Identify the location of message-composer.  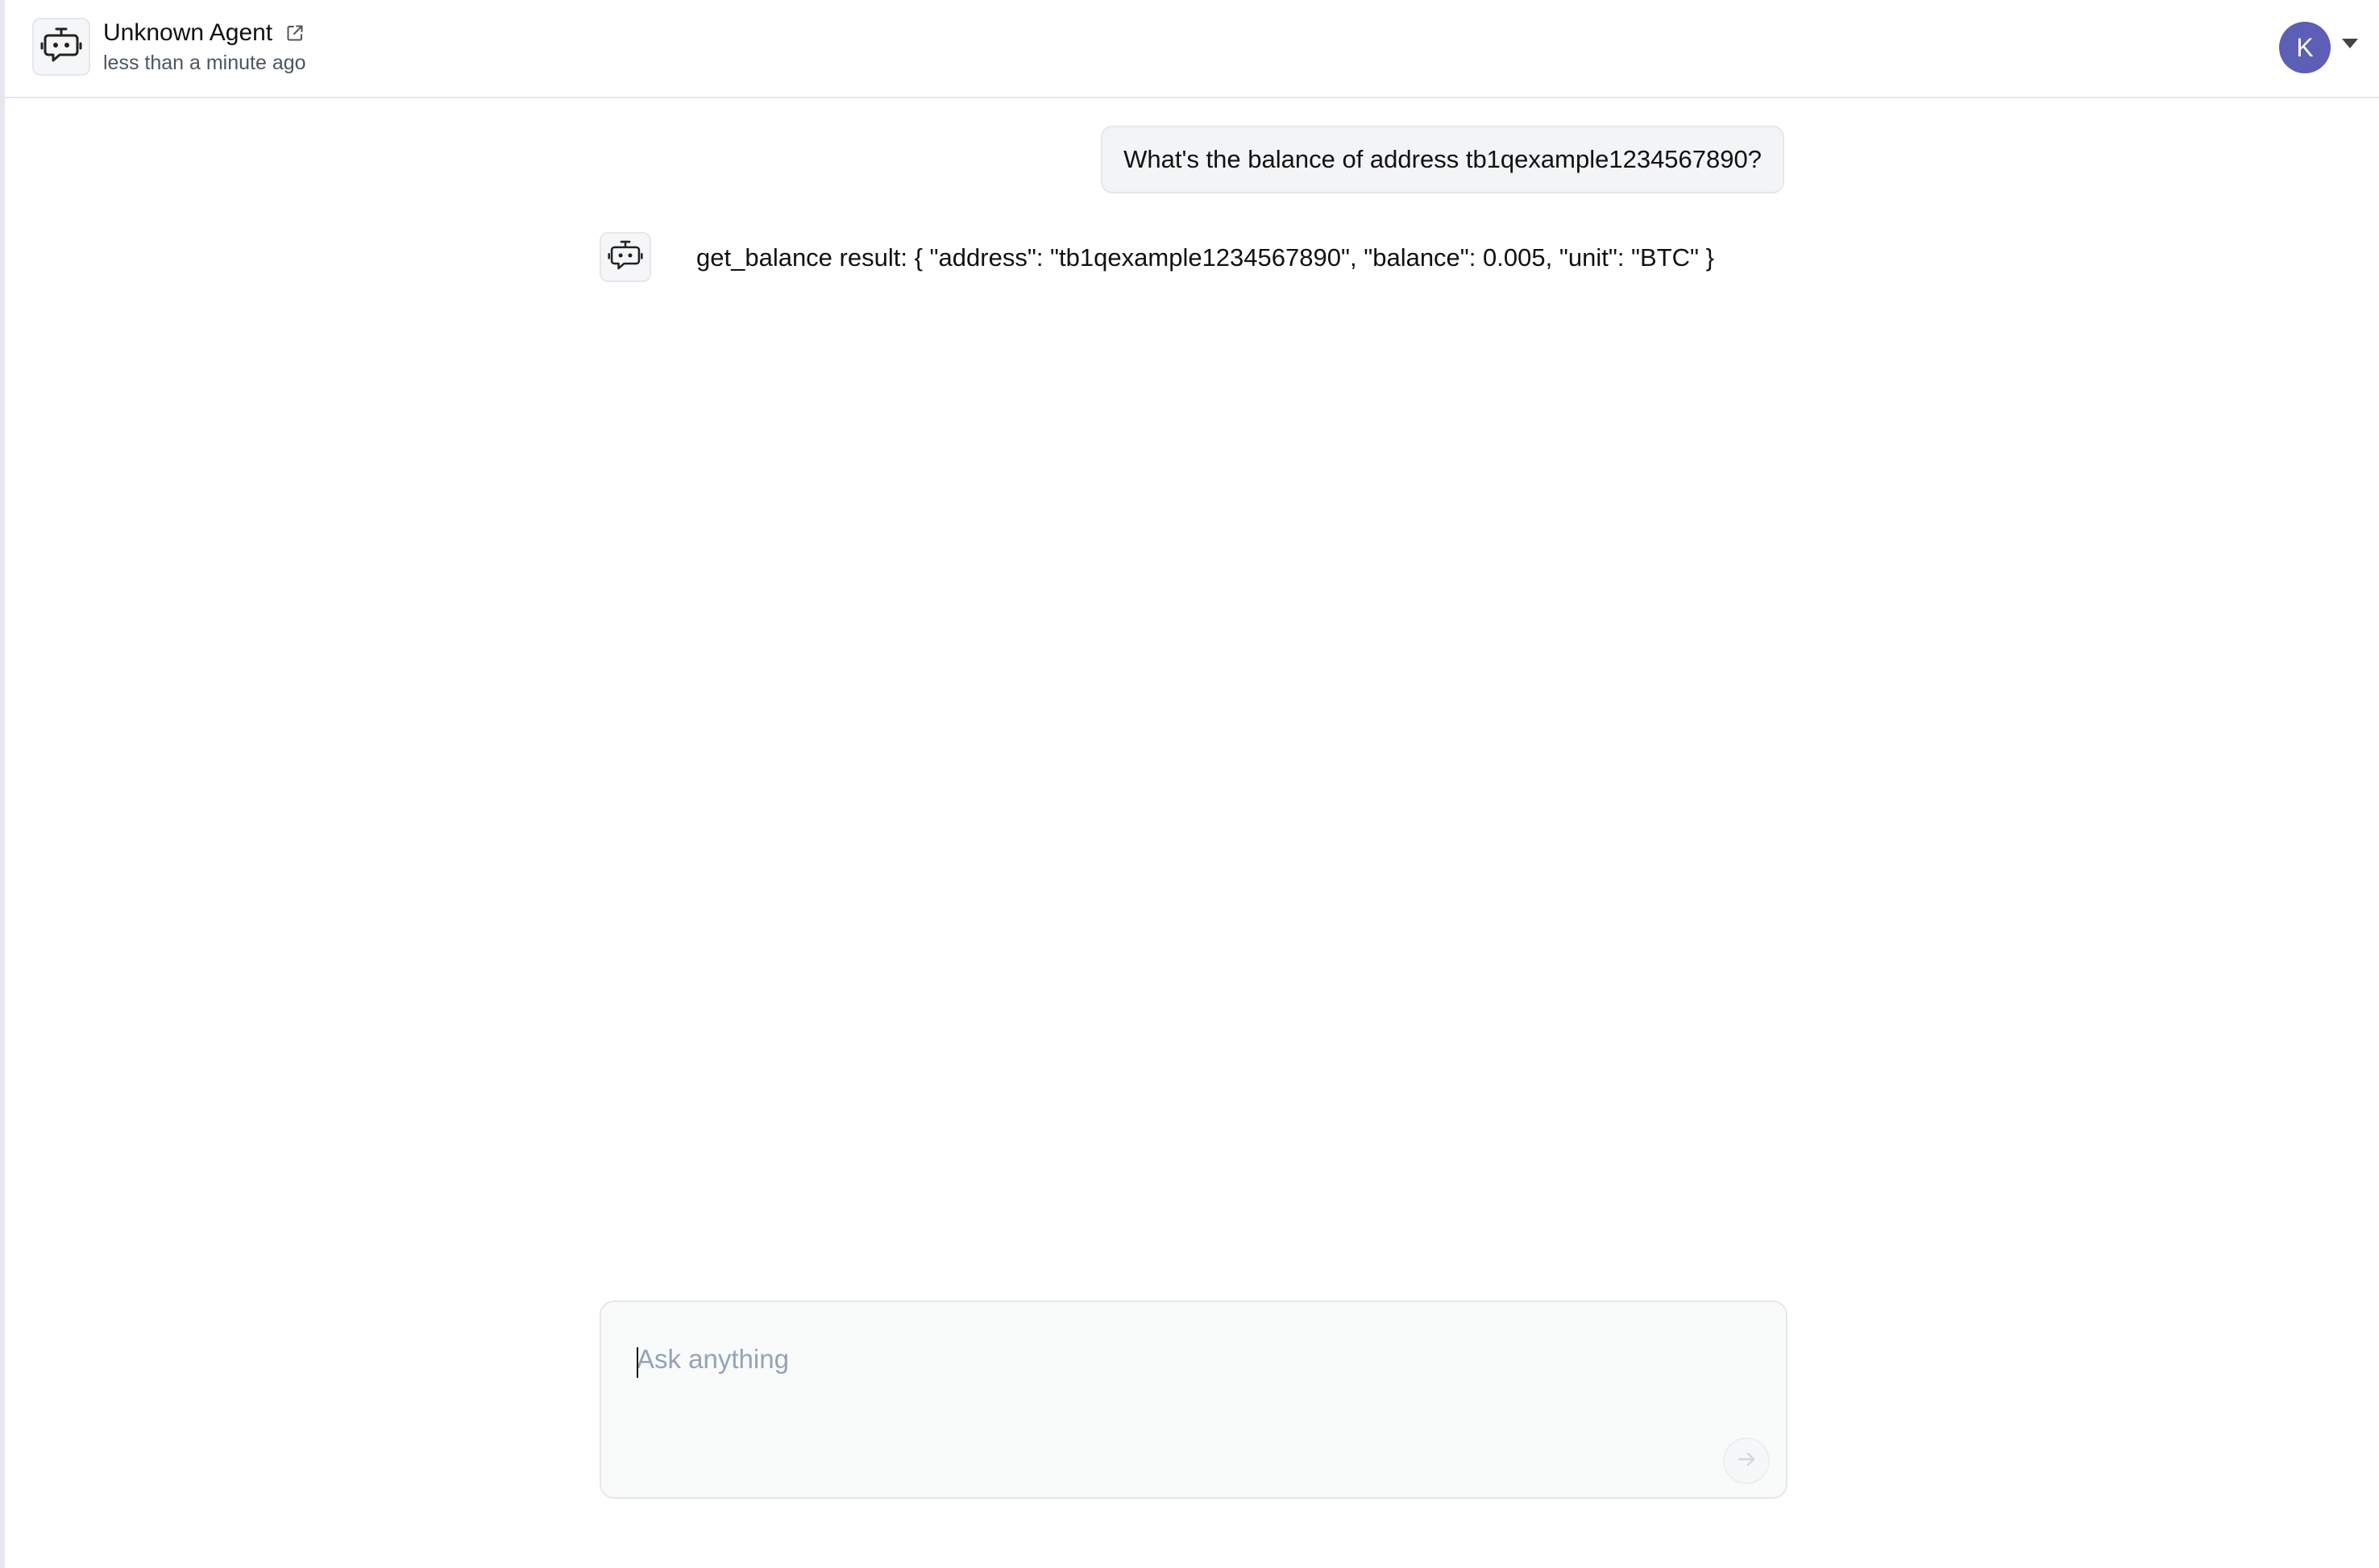
(1193, 1399).